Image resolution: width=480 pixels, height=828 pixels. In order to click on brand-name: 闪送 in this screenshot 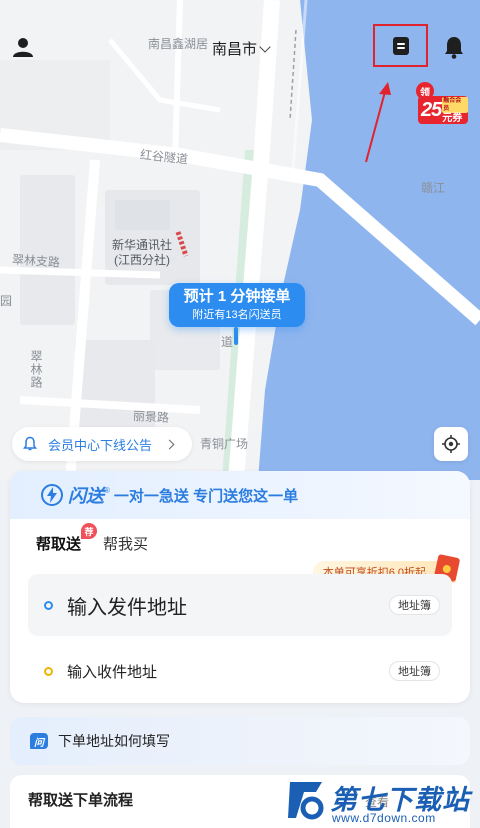, I will do `click(86, 496)`.